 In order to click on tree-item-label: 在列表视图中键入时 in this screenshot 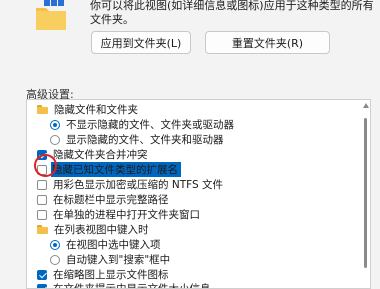, I will do `click(101, 229)`.